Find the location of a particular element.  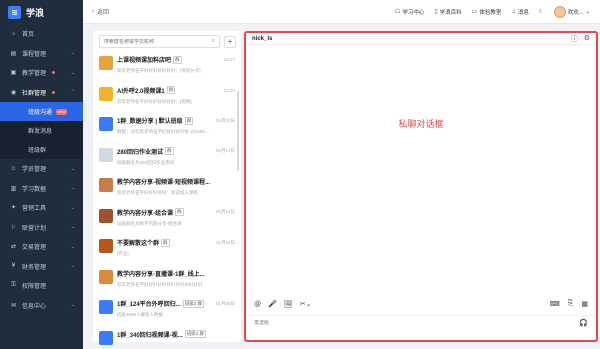

sidebar-item: ▤ 课程管理 ⌄ is located at coordinates (41, 54).